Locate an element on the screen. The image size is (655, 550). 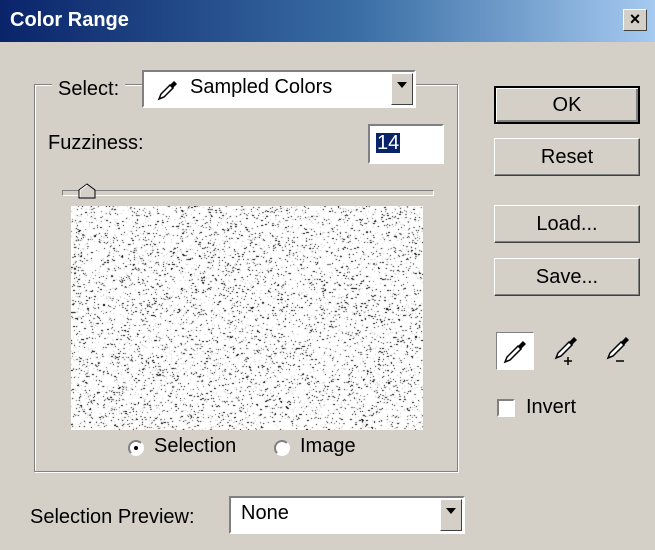
eyedropper-minus-icon is located at coordinates (617, 349).